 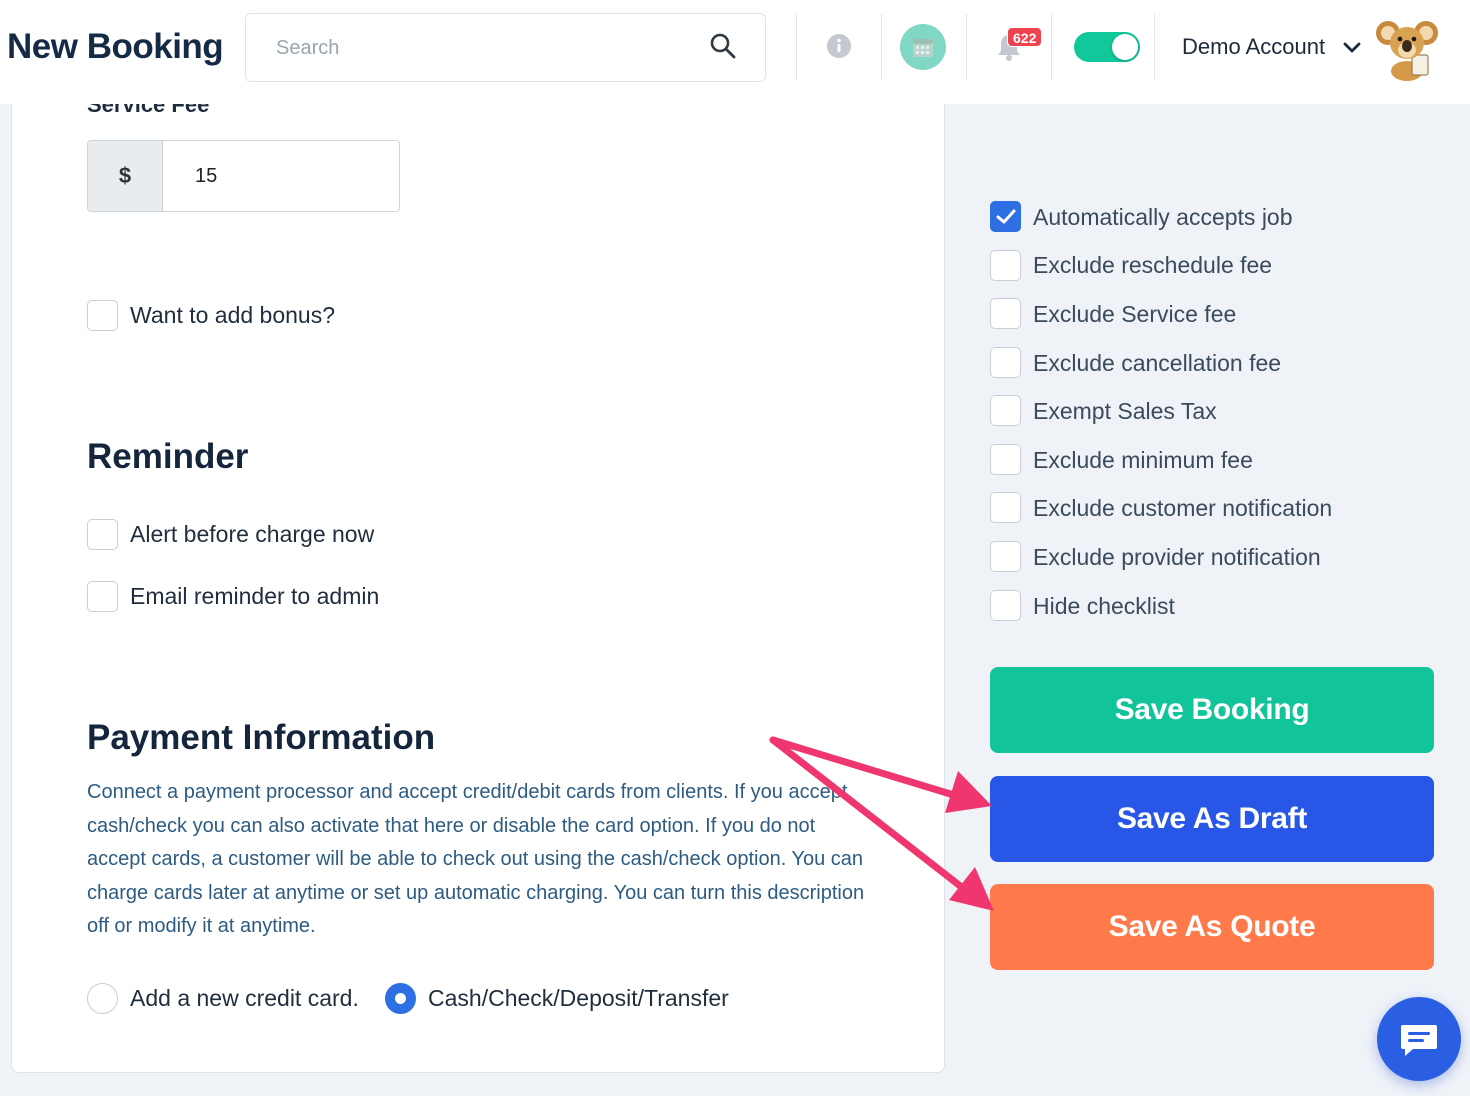 I want to click on arrowhead-quote, so click(x=971, y=889).